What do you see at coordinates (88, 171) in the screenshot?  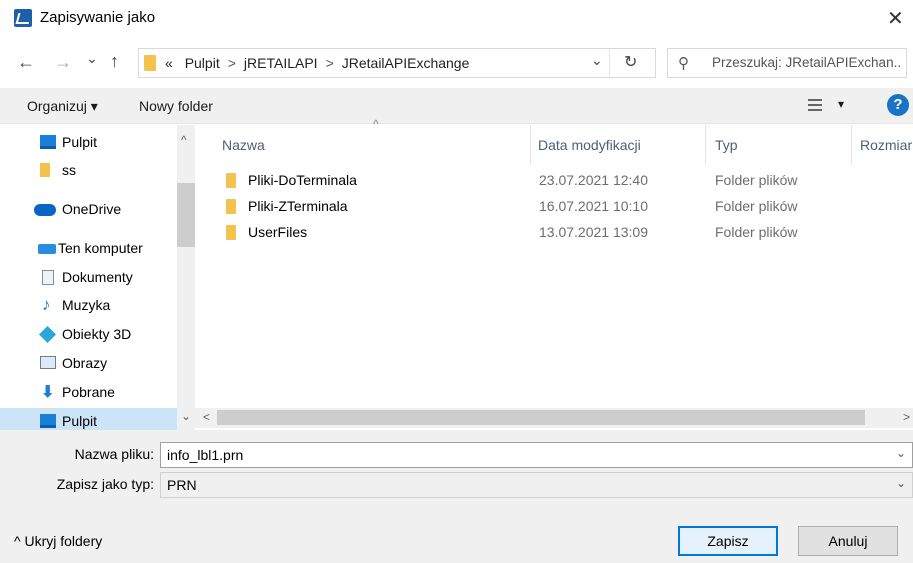 I see `sidebar-item-ss: ss` at bounding box center [88, 171].